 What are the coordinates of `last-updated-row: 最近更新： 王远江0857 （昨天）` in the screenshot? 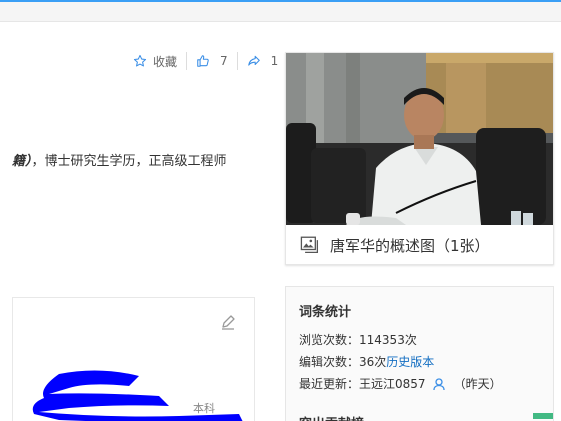 It's located at (400, 383).